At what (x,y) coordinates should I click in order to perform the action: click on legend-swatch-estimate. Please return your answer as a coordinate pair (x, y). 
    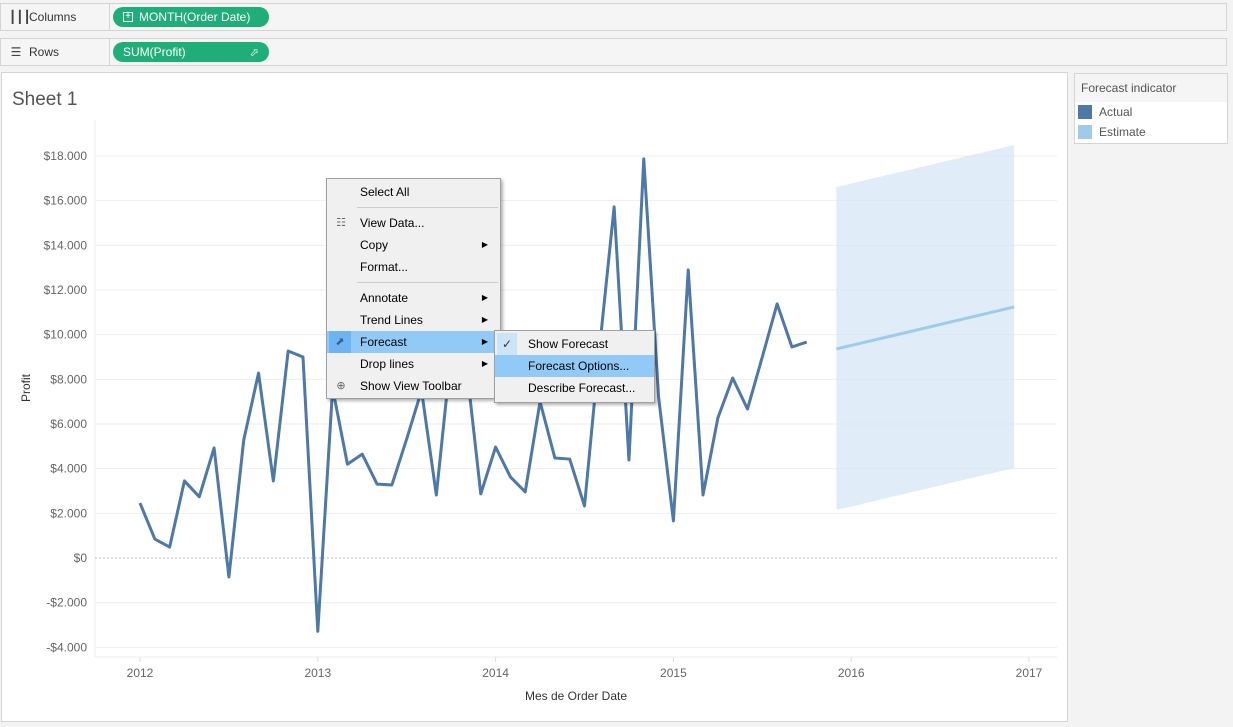
    Looking at the image, I should click on (1085, 132).